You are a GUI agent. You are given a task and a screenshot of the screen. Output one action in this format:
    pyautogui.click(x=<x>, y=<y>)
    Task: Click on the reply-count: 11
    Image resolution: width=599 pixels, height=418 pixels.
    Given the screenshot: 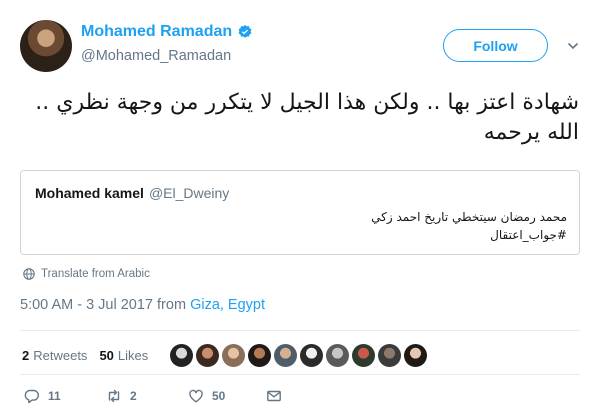 What is the action you would take?
    pyautogui.click(x=54, y=396)
    